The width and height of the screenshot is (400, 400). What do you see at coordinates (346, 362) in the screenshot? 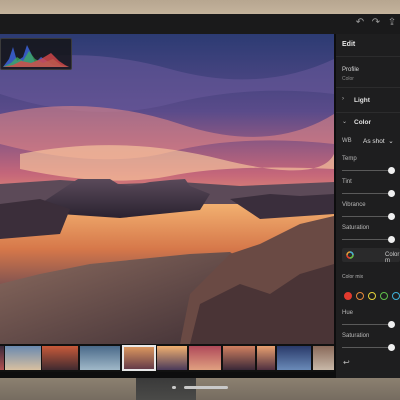
I see `reset-icon: ↩` at bounding box center [346, 362].